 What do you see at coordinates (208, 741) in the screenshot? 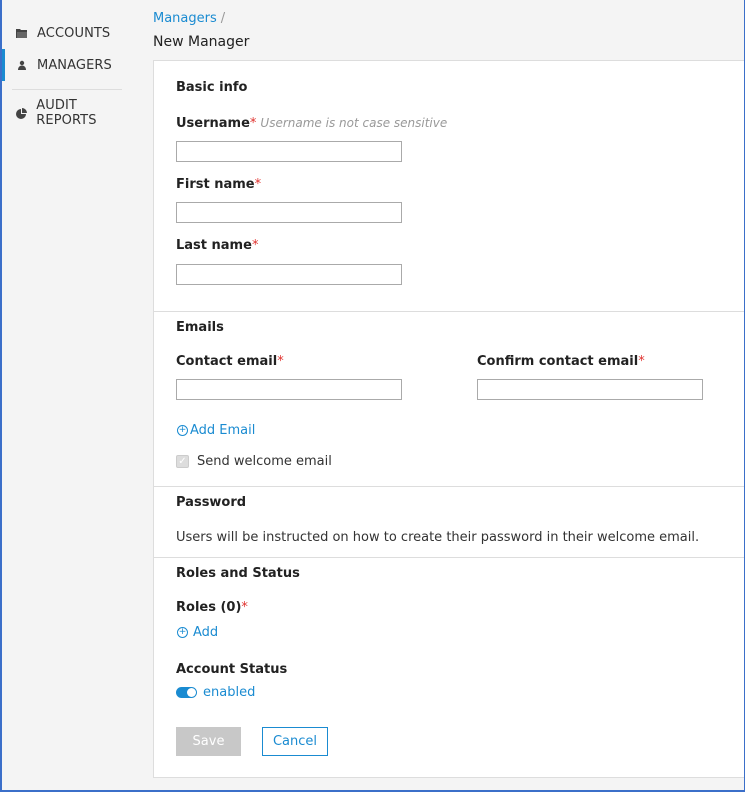
I see `save-button: Save` at bounding box center [208, 741].